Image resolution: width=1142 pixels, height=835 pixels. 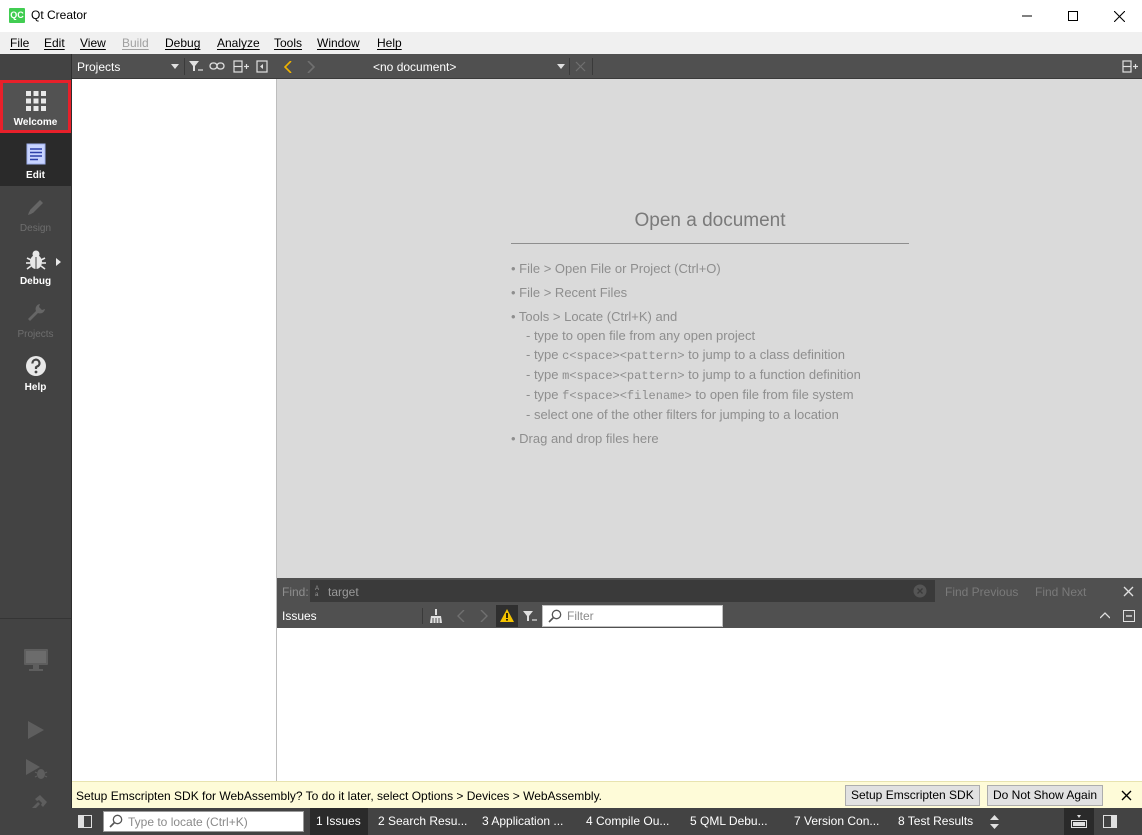 What do you see at coordinates (772, 374) in the screenshot?
I see `hint-text: to jump to a function definition` at bounding box center [772, 374].